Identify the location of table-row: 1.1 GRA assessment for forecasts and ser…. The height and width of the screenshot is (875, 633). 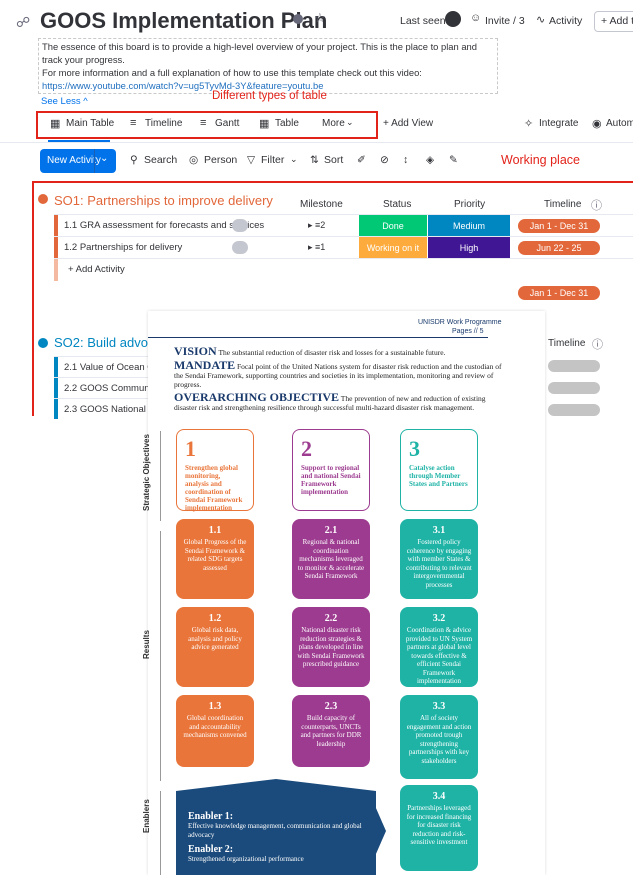
(343, 225).